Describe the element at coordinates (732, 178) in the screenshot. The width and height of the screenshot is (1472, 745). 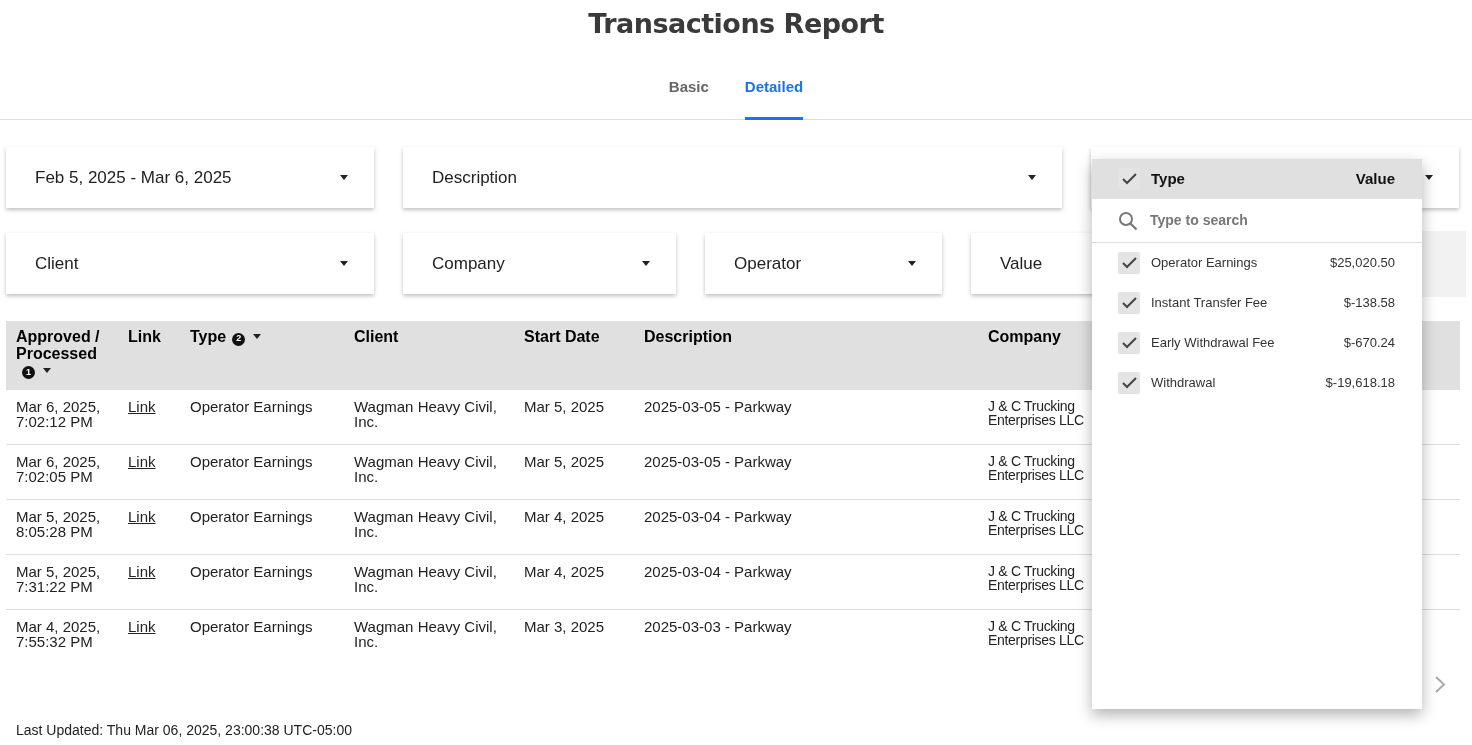
I see `select-field: Description` at that location.